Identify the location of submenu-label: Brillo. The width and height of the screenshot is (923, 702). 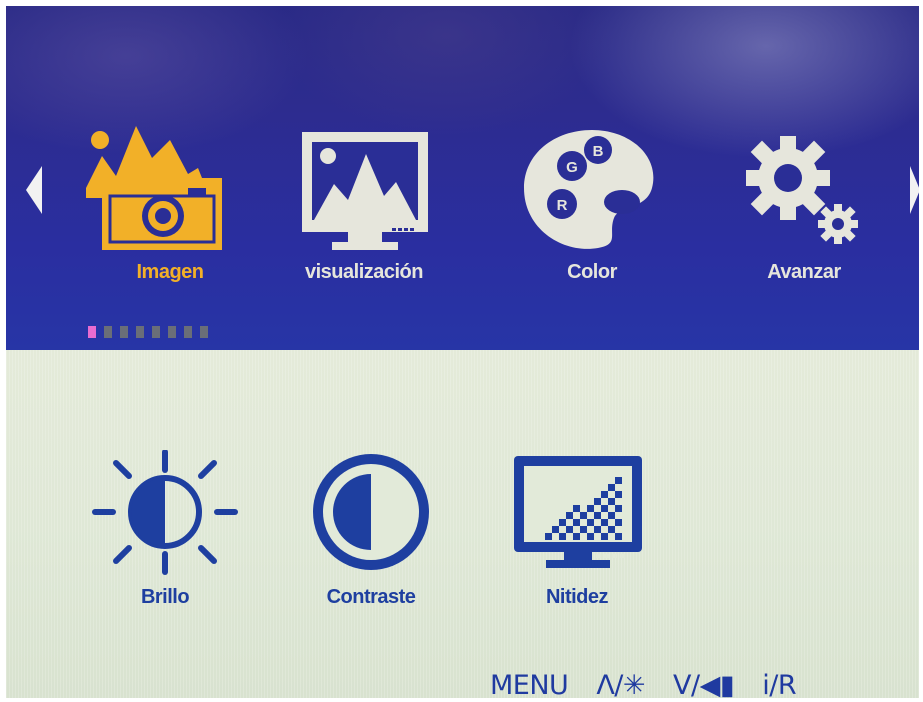
(165, 597).